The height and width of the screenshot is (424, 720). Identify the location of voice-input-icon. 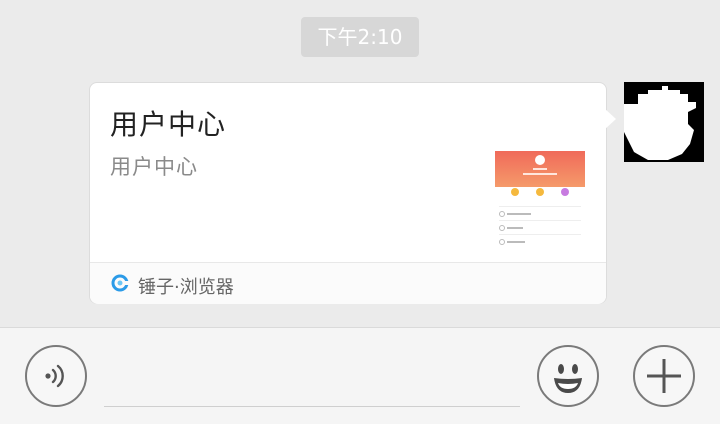
(54, 376).